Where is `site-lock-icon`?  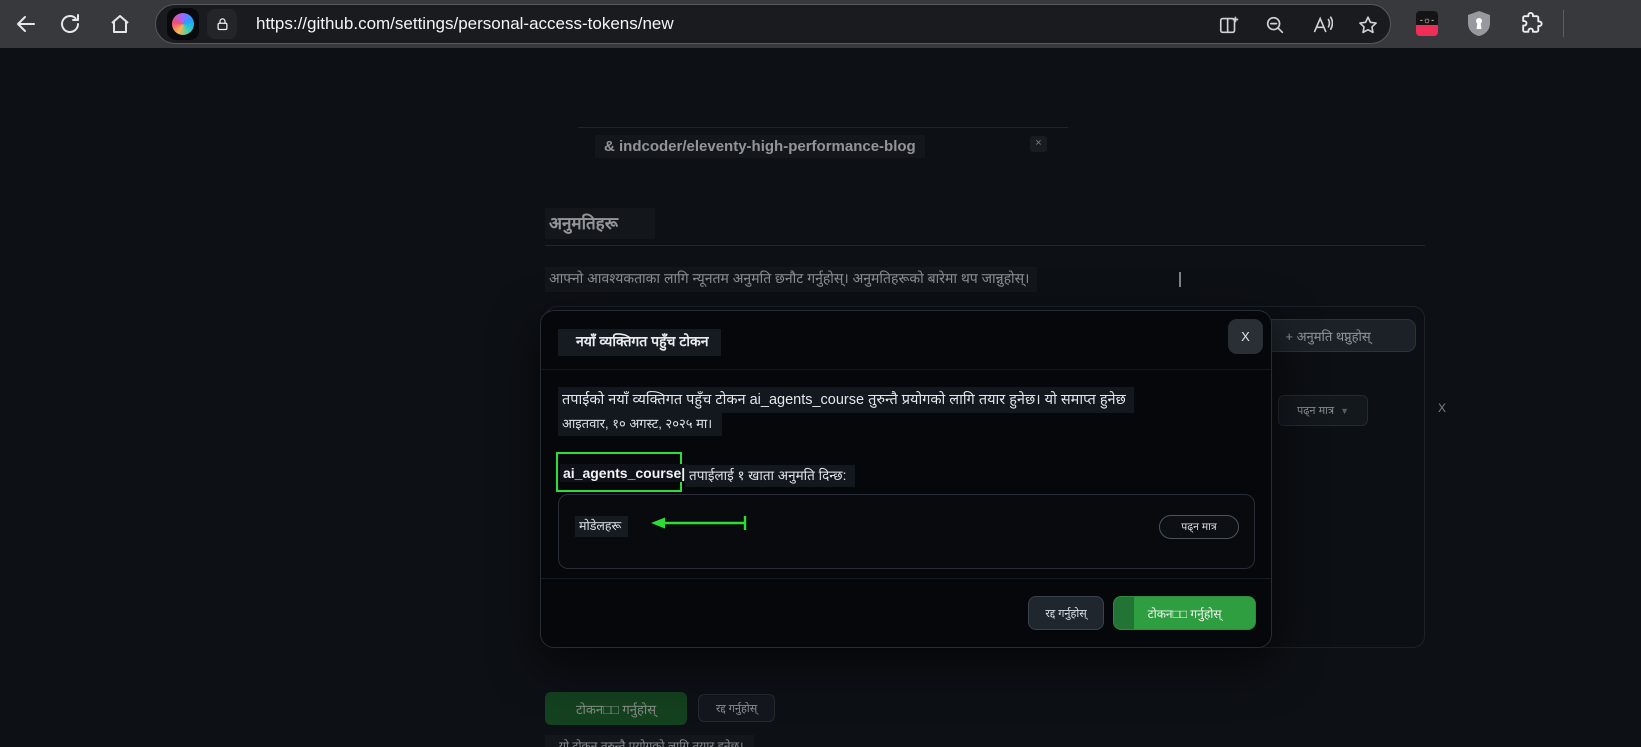
site-lock-icon is located at coordinates (222, 24).